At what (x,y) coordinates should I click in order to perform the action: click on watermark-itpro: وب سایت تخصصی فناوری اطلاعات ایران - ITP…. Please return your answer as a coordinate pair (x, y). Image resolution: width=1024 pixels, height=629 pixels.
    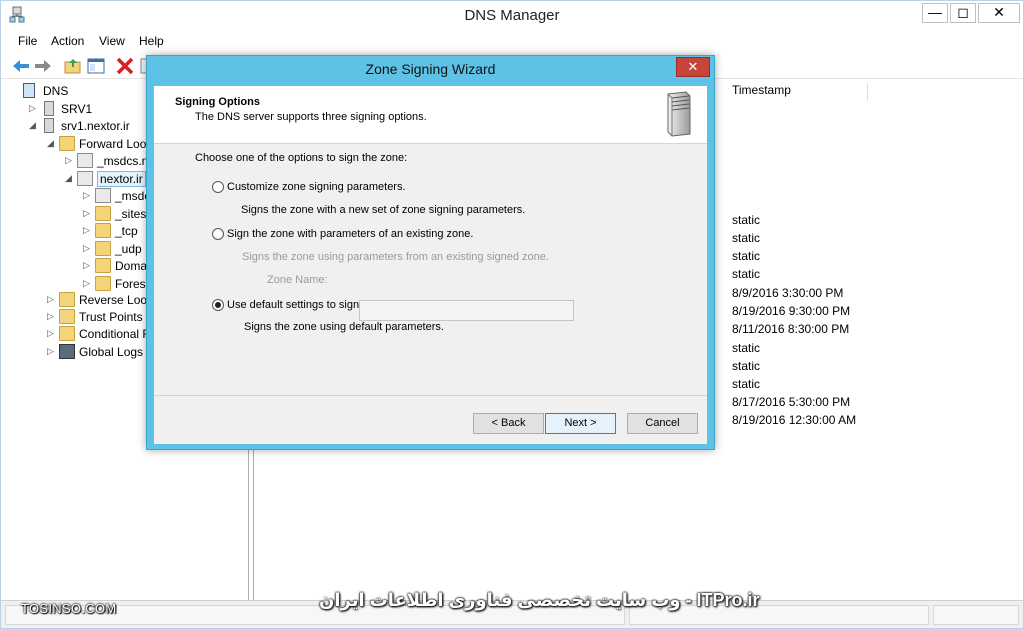
    Looking at the image, I should click on (539, 600).